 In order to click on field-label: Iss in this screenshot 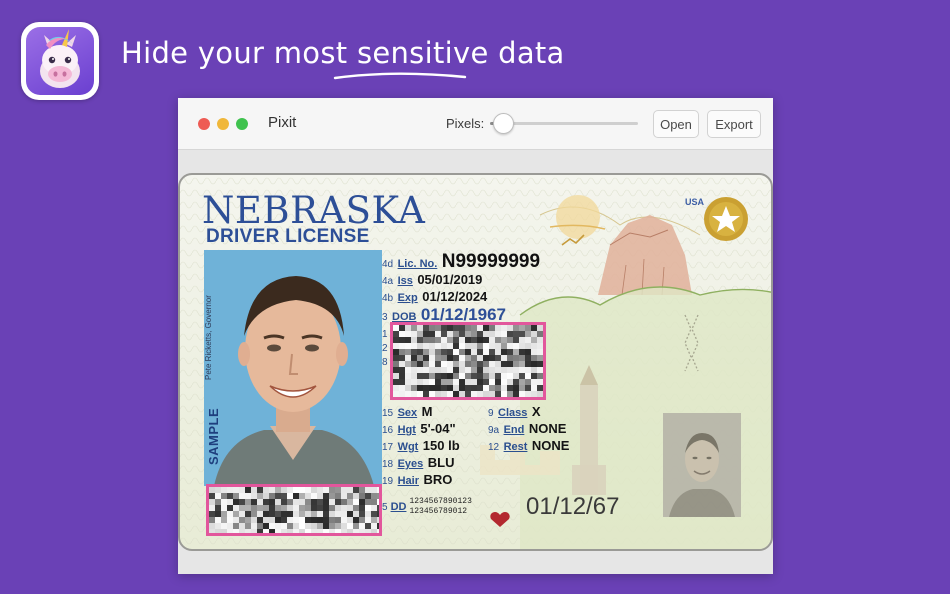, I will do `click(405, 281)`.